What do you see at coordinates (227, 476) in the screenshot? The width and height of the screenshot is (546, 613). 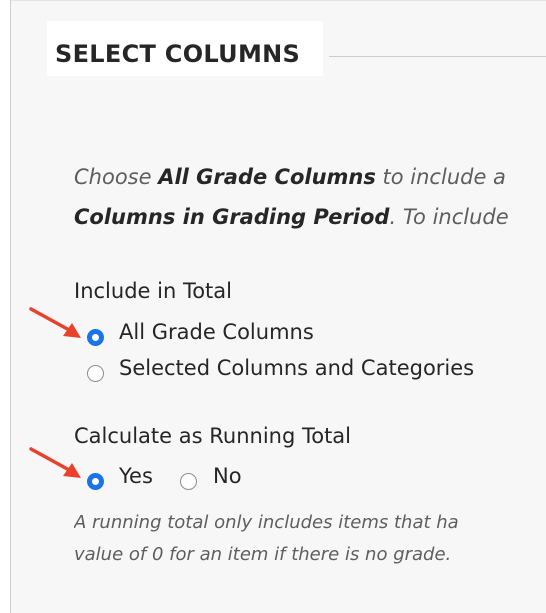 I see `running-total-no-label: No` at bounding box center [227, 476].